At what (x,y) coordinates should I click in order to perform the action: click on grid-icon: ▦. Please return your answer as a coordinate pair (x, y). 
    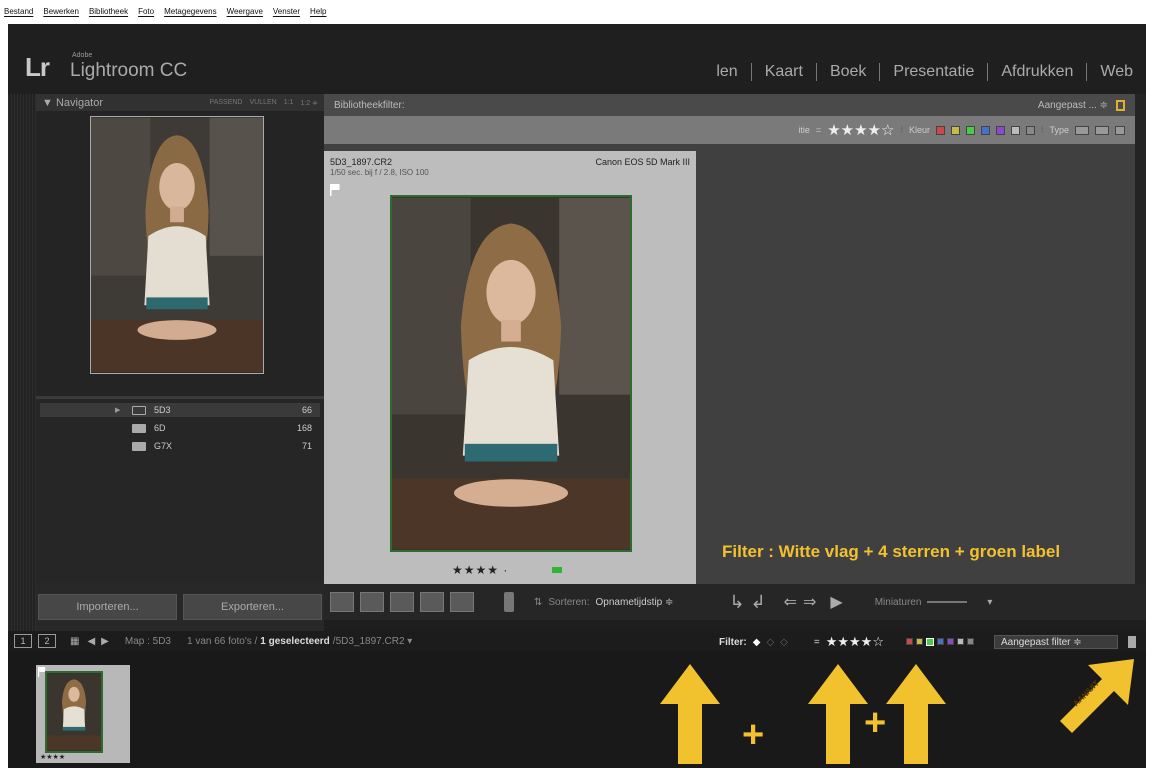
    Looking at the image, I should click on (74, 641).